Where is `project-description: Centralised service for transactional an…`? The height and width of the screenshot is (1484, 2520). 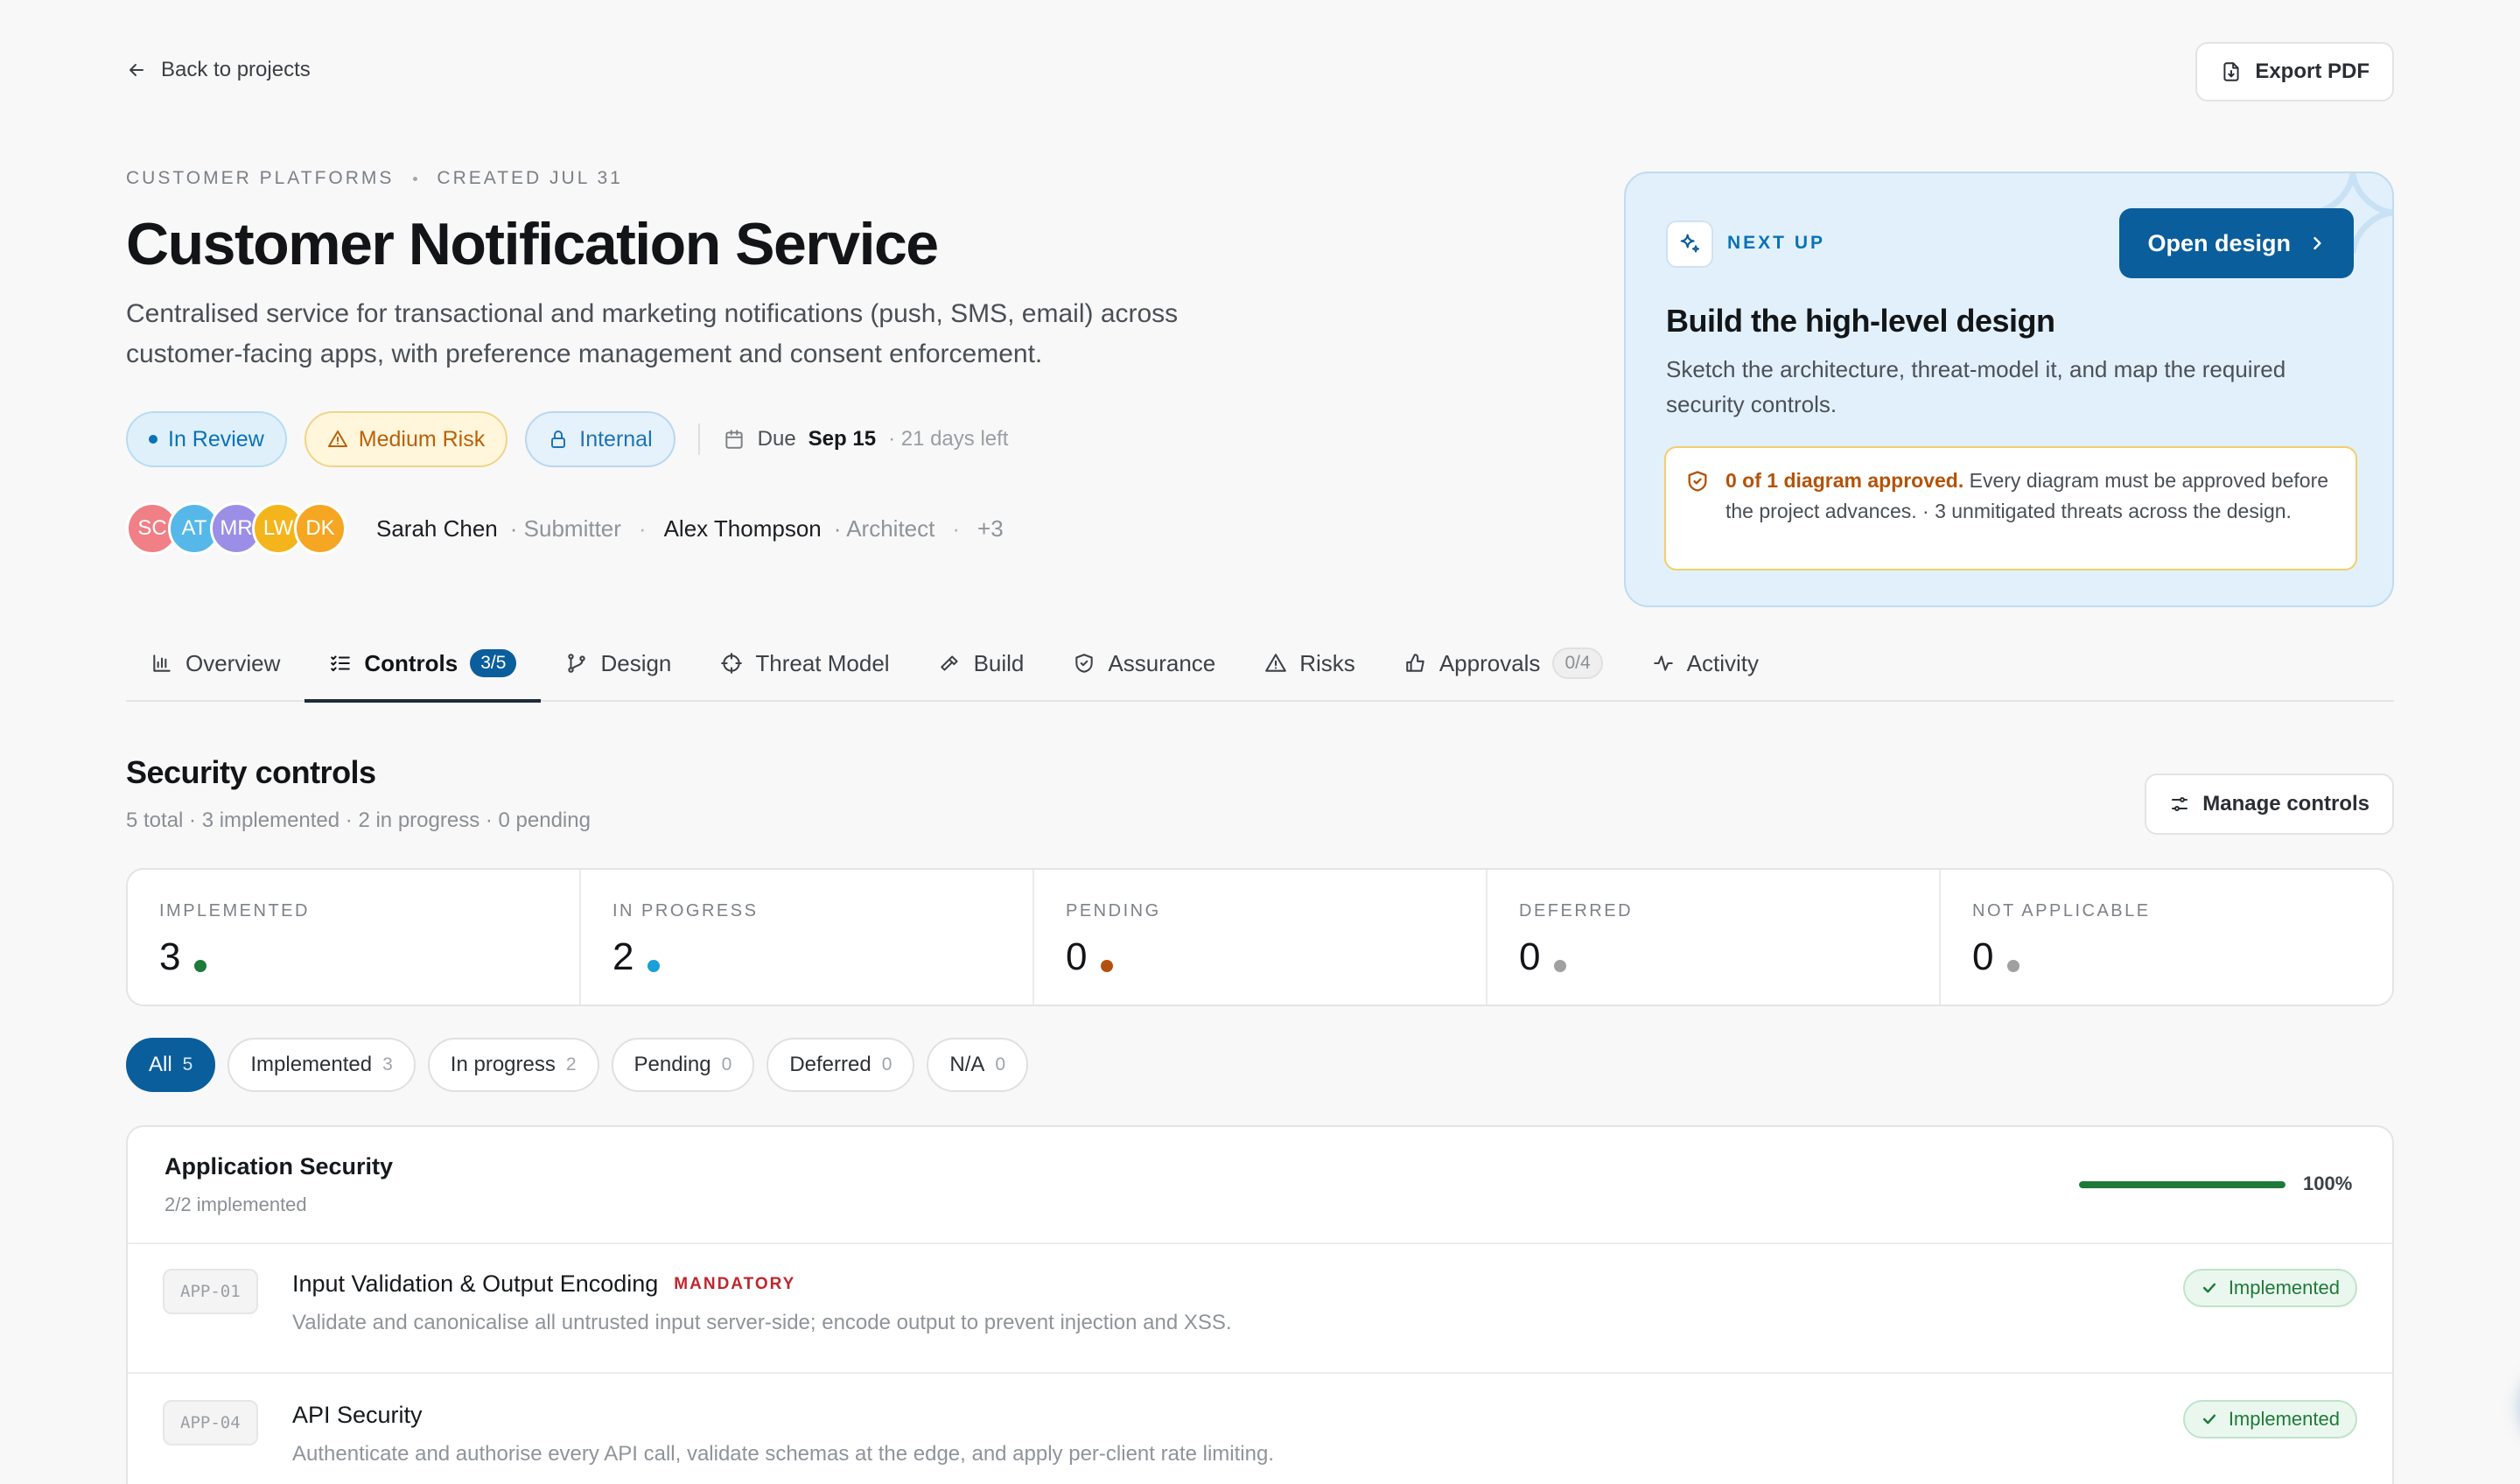 project-description: Centralised service for transactional an… is located at coordinates (652, 333).